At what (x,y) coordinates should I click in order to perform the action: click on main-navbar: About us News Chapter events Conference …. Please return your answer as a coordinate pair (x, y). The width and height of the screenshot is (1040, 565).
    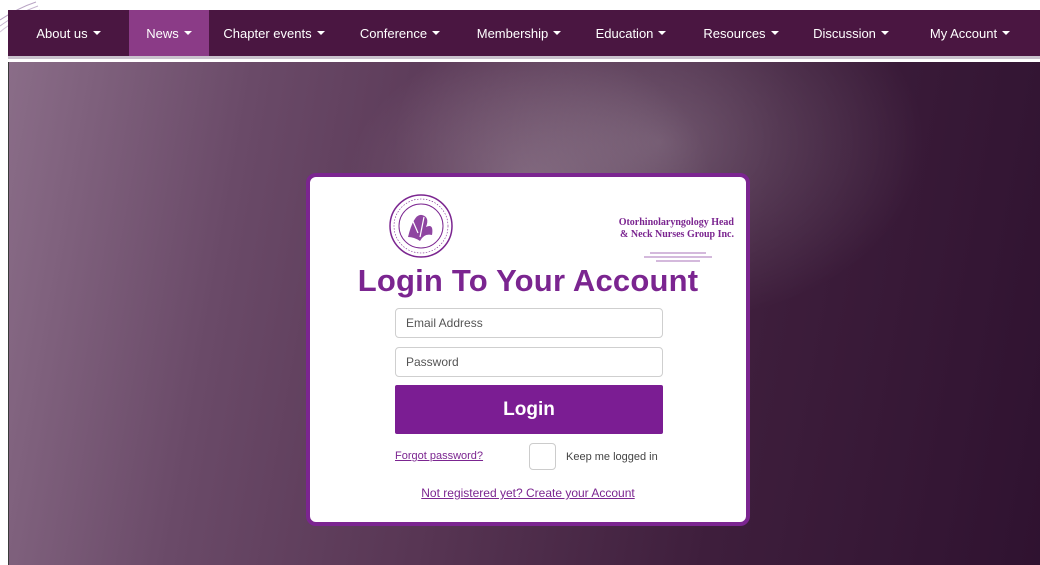
    Looking at the image, I should click on (524, 33).